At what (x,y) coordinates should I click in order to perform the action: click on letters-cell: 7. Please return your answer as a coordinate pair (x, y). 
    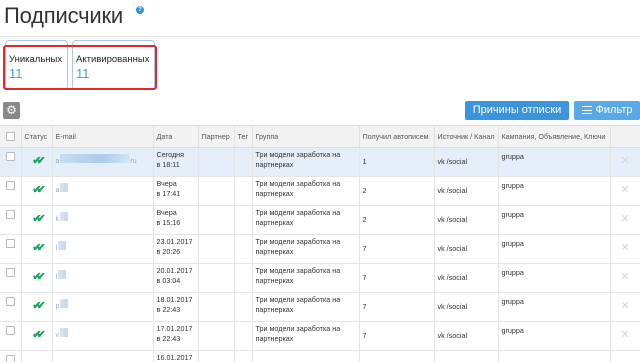
    Looking at the image, I should click on (397, 307).